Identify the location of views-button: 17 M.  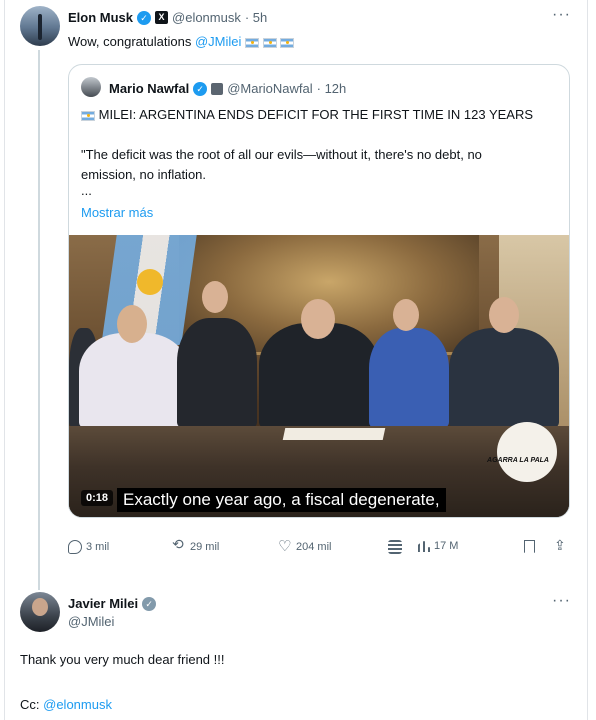
(438, 546).